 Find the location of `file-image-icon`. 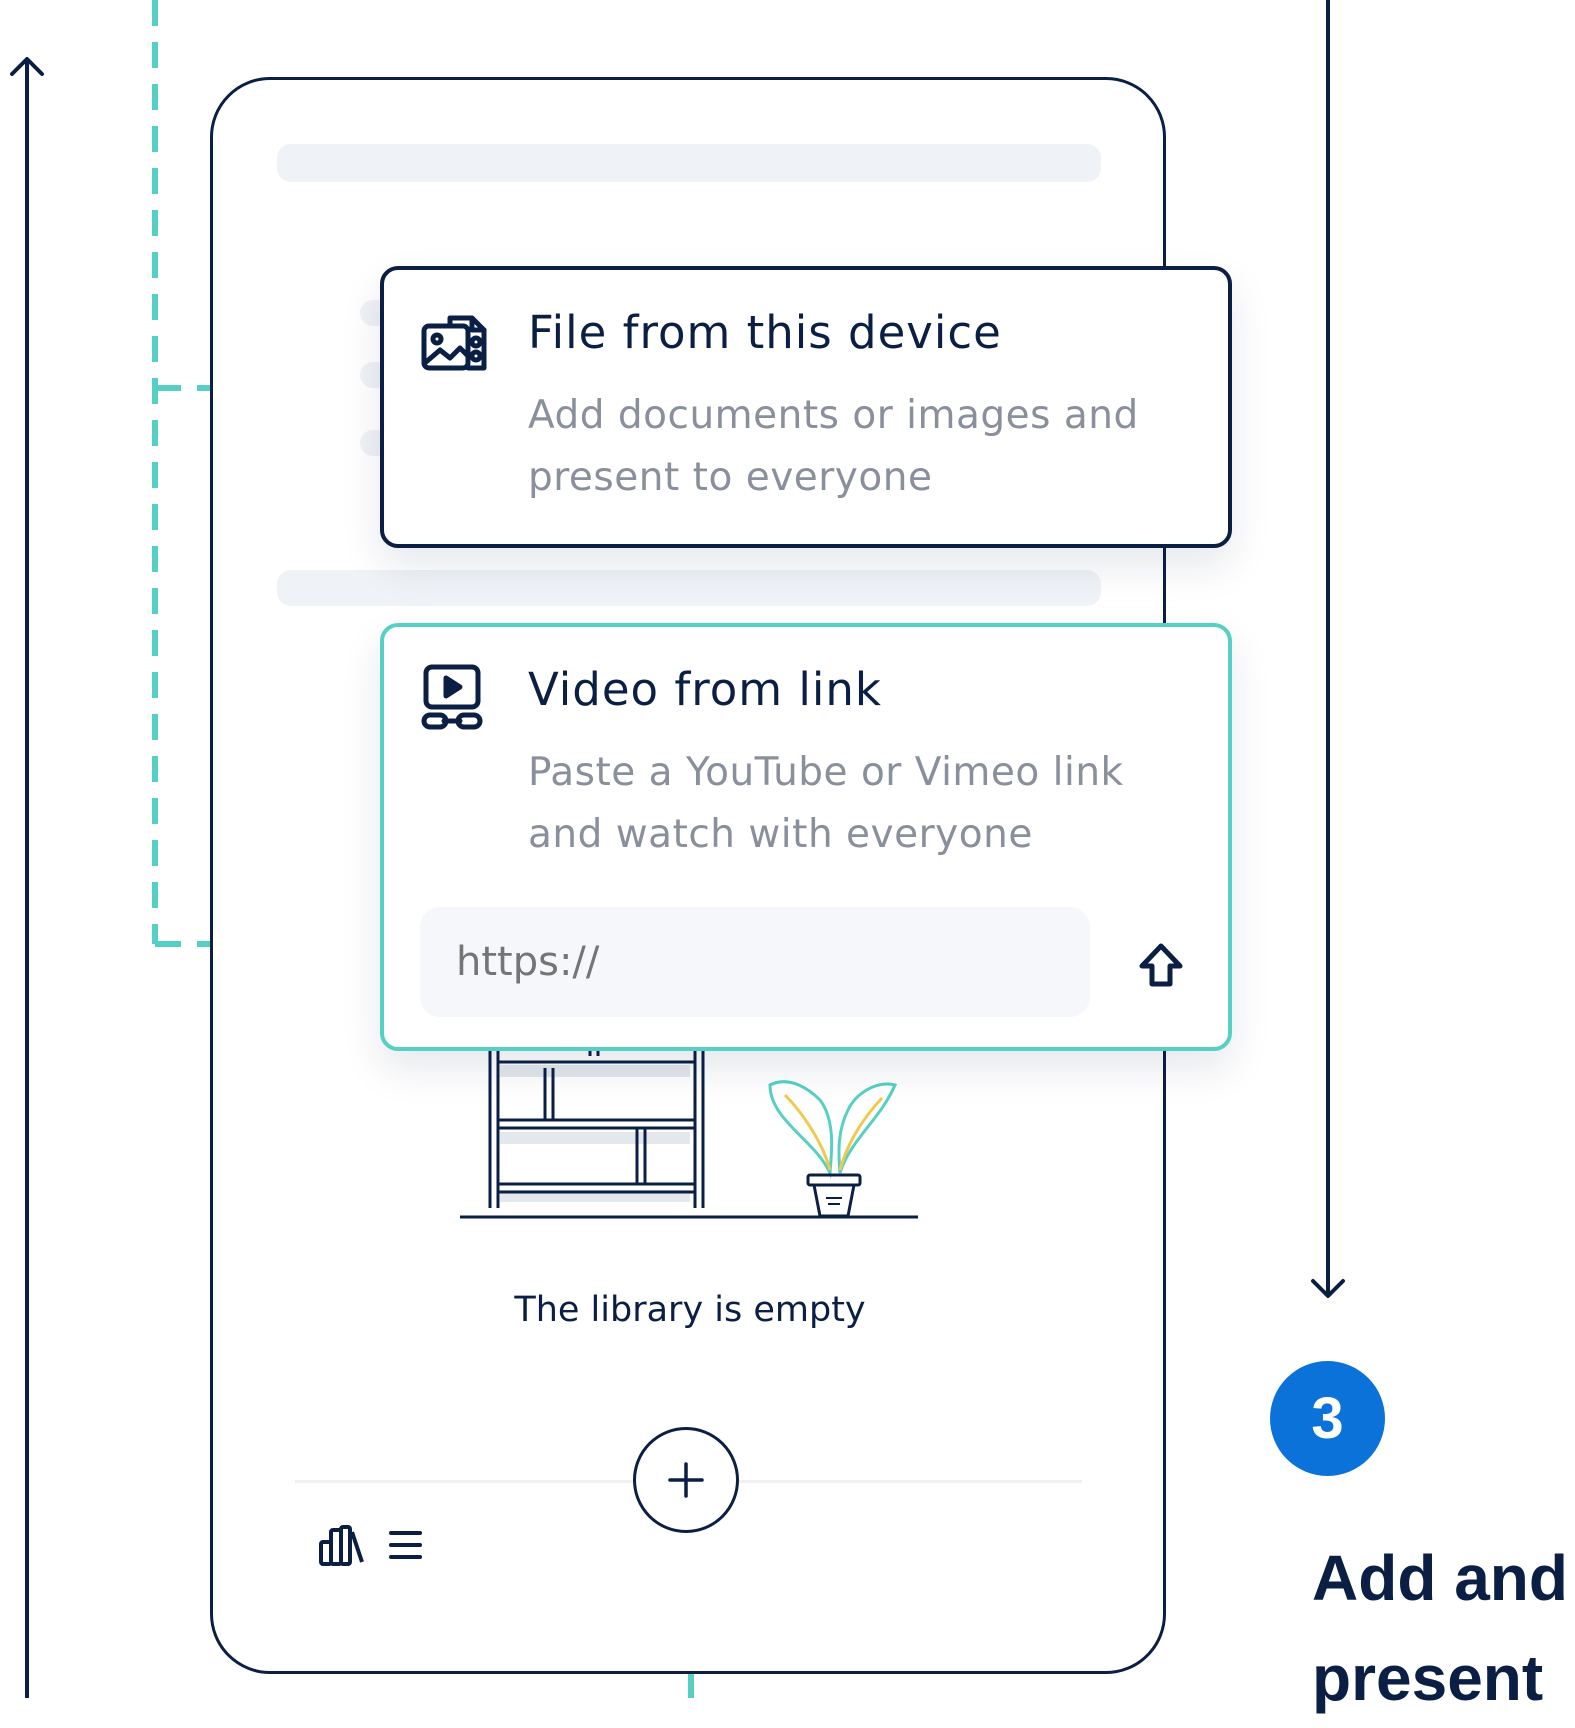

file-image-icon is located at coordinates (454, 343).